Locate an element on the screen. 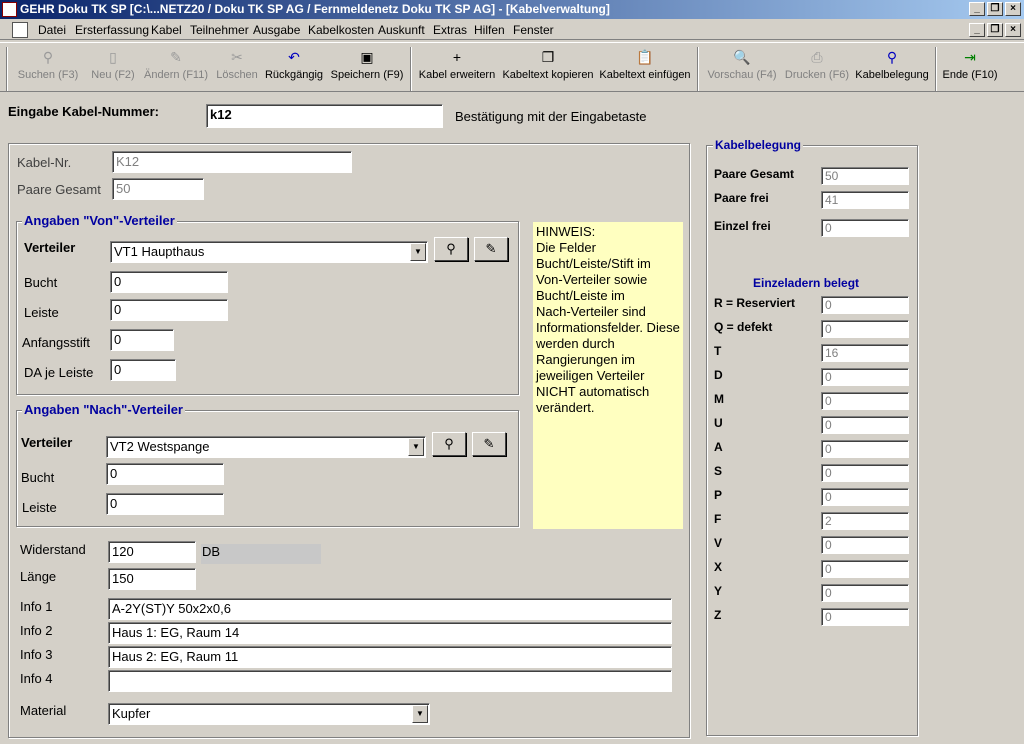 Image resolution: width=1024 pixels, height=744 pixels. laenge-input: 150 is located at coordinates (152, 579).